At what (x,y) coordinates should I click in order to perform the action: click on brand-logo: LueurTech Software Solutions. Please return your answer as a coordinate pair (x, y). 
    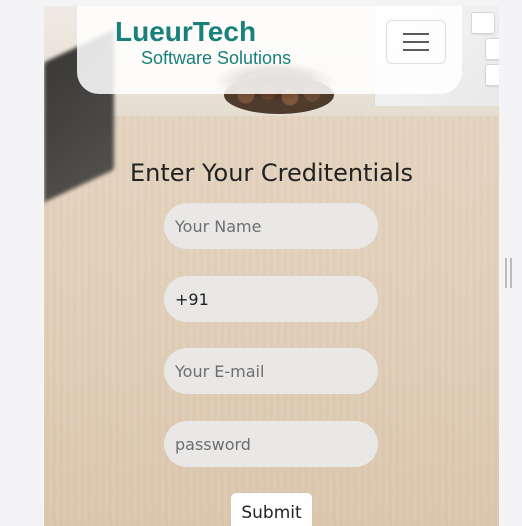
    Looking at the image, I should click on (203, 42).